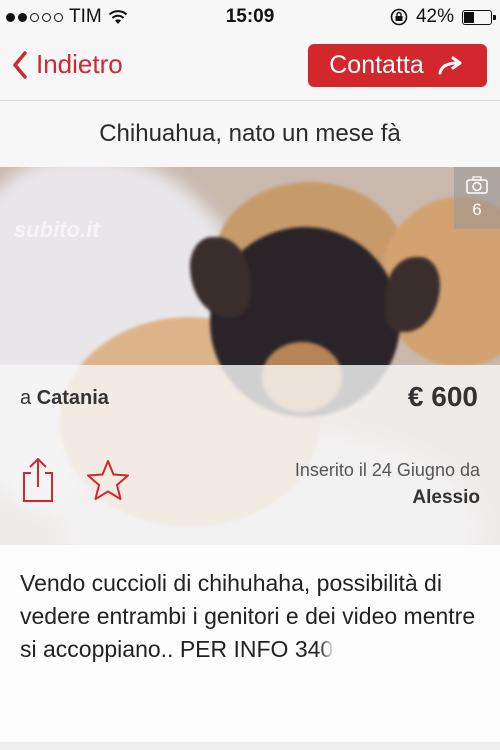 Image resolution: width=500 pixels, height=750 pixels. I want to click on status-bar: TIM 15:09 42%, so click(250, 17).